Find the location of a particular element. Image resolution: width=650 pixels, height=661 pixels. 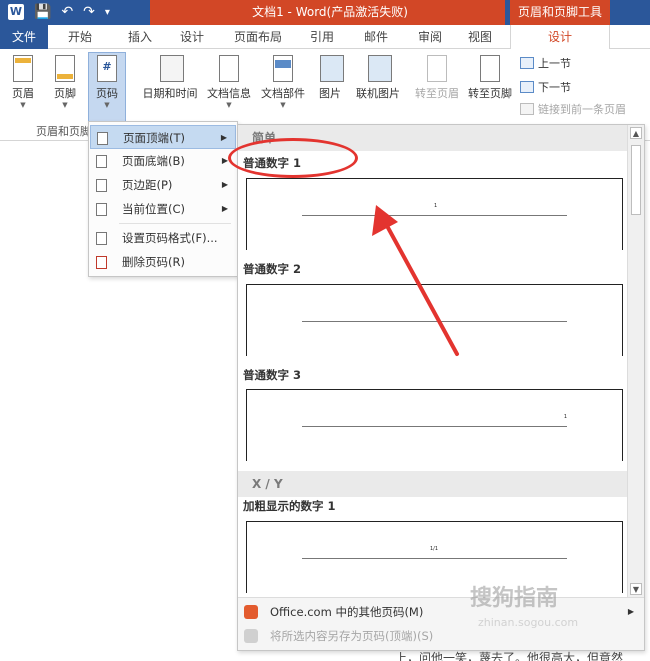

online-picture-label: 联机图片 is located at coordinates (378, 93).